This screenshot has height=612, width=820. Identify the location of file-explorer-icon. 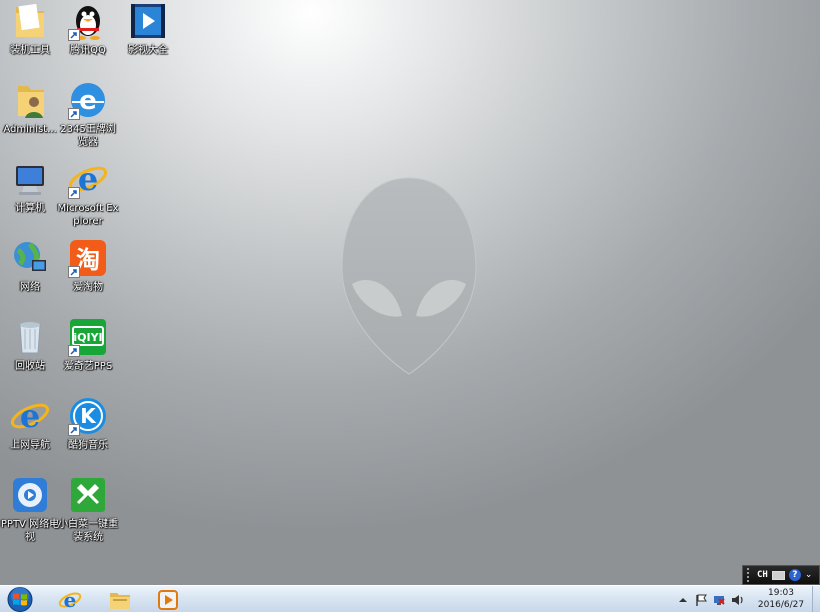
(120, 600).